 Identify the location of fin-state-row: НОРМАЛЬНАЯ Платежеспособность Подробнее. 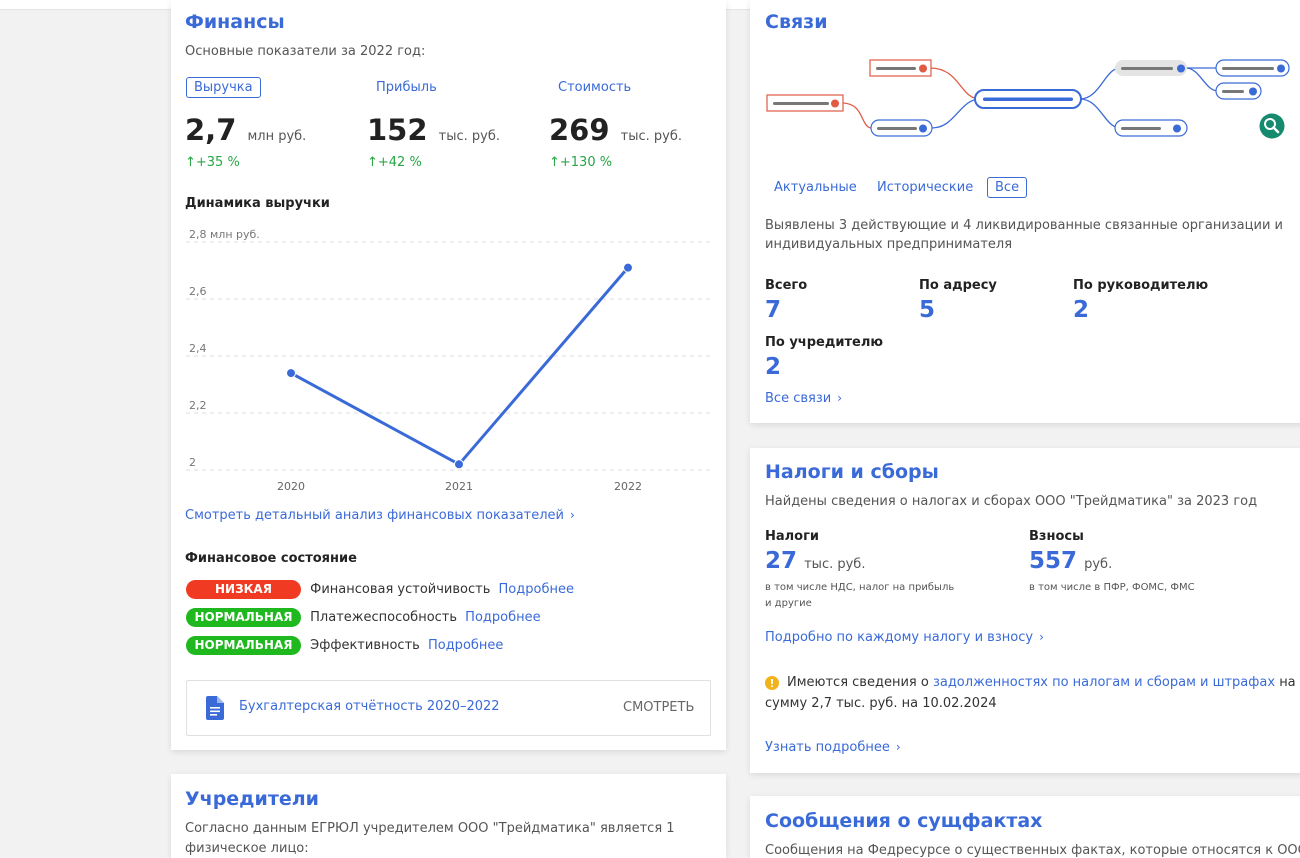
(363, 617).